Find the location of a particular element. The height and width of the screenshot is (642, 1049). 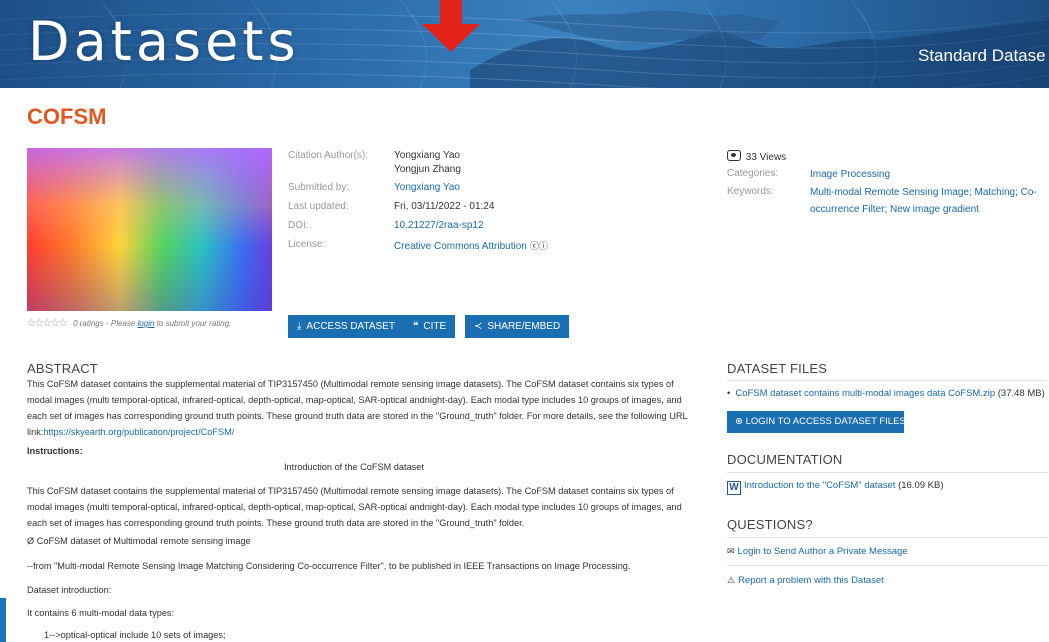

share-embed-button: ≺ SHARE/EMBED is located at coordinates (517, 326).